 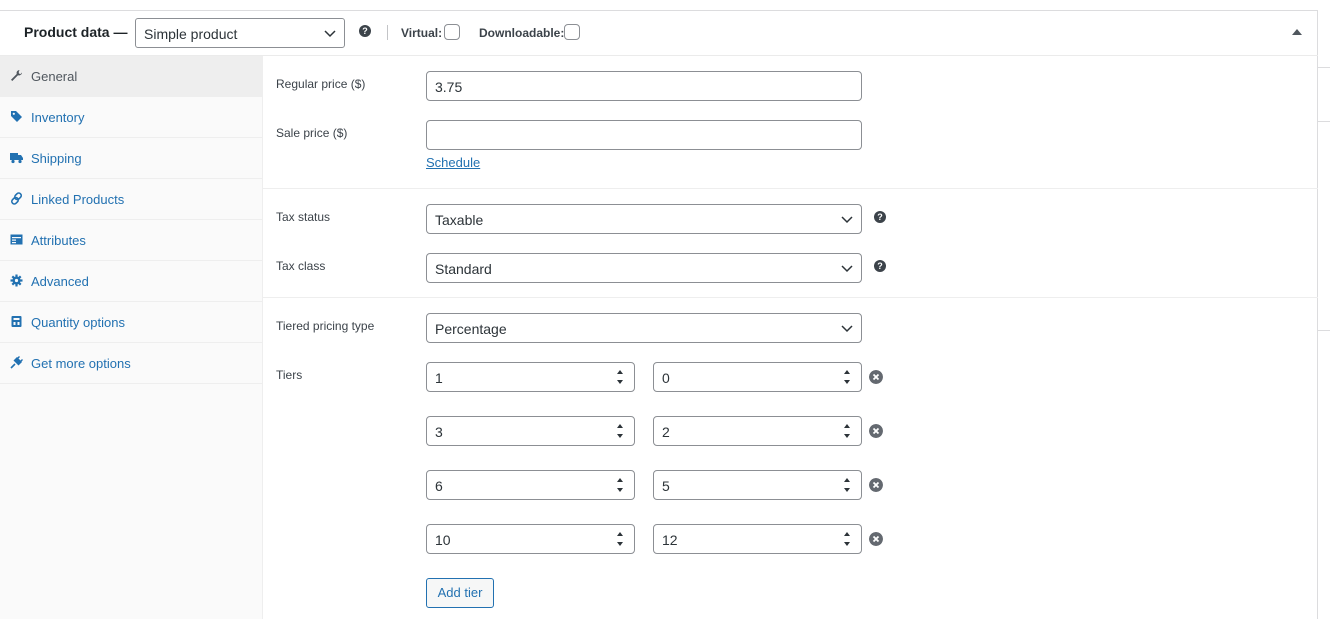 What do you see at coordinates (60, 281) in the screenshot?
I see `tab-advanced-label: Advanced` at bounding box center [60, 281].